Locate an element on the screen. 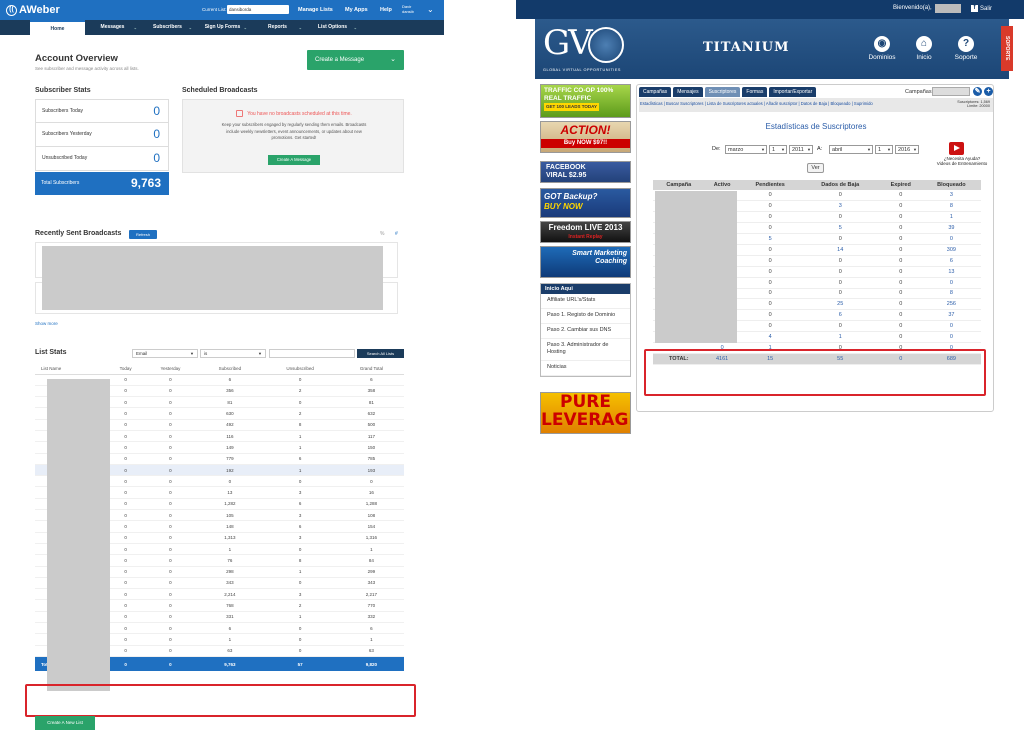 This screenshot has height=738, width=1024. ver-button: Ver is located at coordinates (815, 168).